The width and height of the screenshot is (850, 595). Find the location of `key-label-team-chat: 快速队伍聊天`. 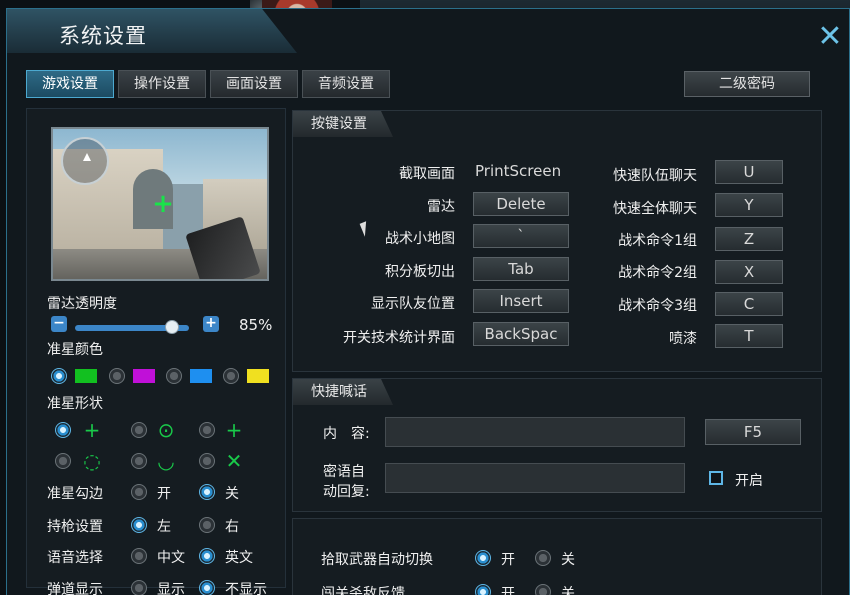

key-label-team-chat: 快速队伍聊天 is located at coordinates (655, 176).